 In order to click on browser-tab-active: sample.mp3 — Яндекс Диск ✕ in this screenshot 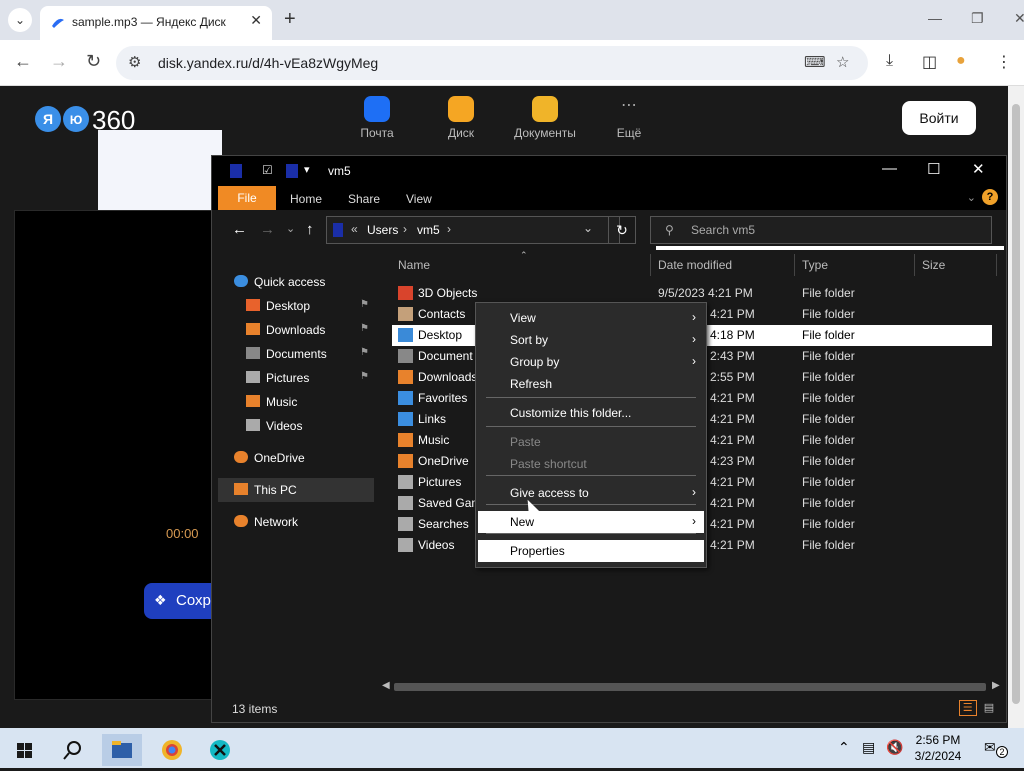, I will do `click(156, 23)`.